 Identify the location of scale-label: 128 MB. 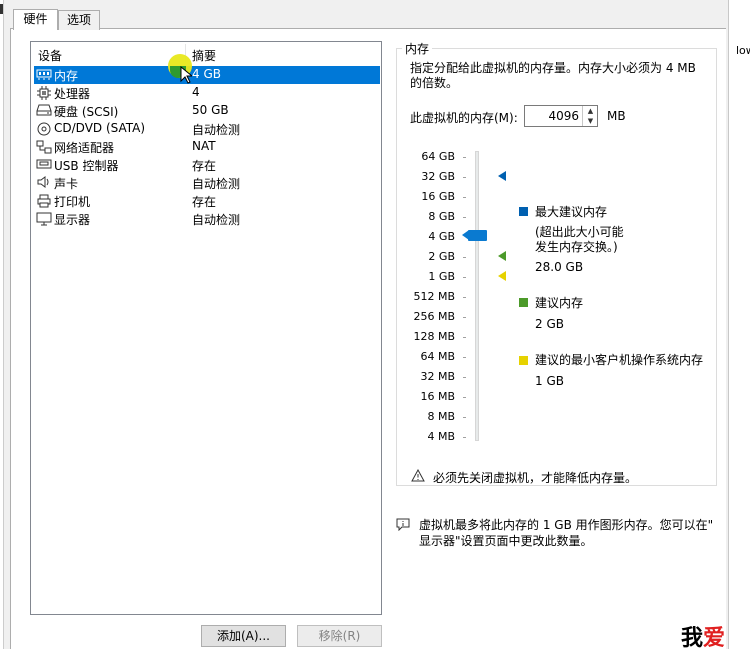
(434, 336).